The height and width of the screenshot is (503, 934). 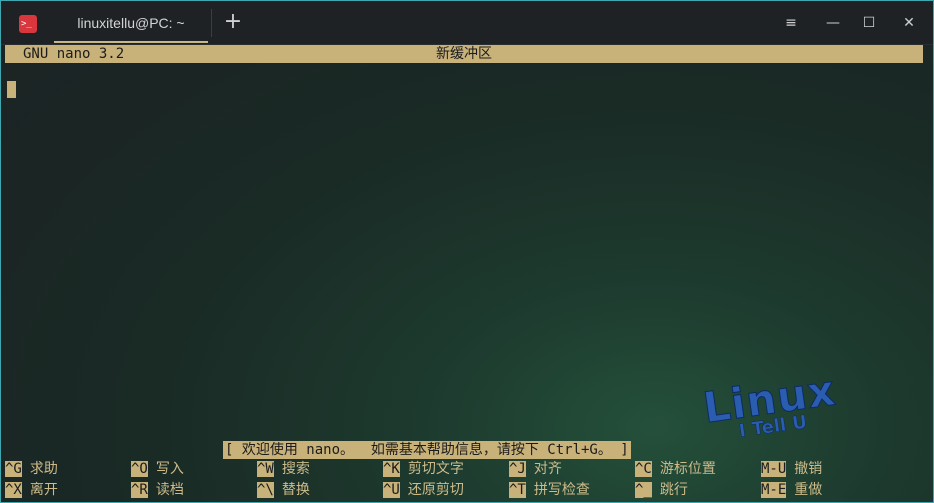 I want to click on shortcut-key: ^C, so click(x=643, y=469).